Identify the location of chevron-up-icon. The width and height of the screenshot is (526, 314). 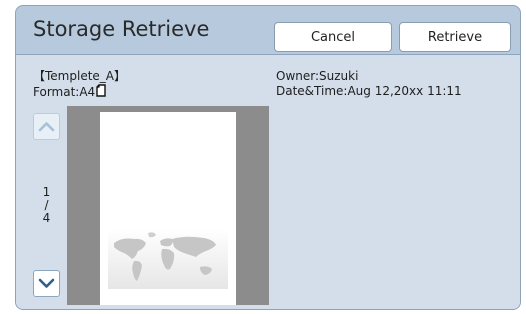
(46, 127).